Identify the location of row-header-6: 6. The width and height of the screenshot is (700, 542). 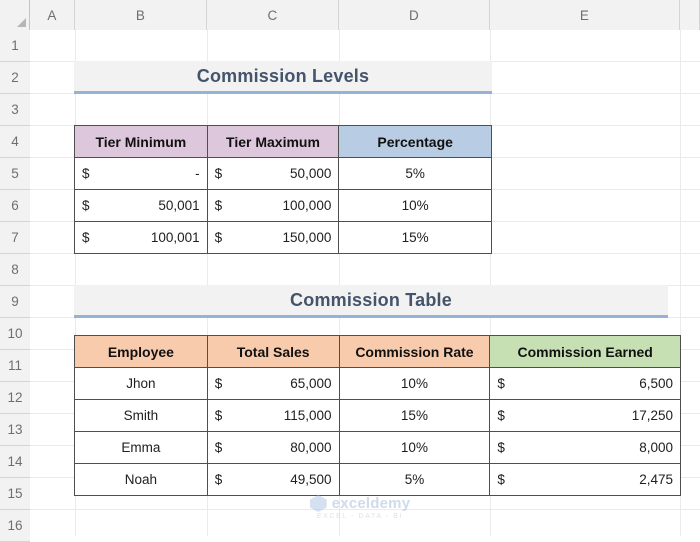
(15, 206).